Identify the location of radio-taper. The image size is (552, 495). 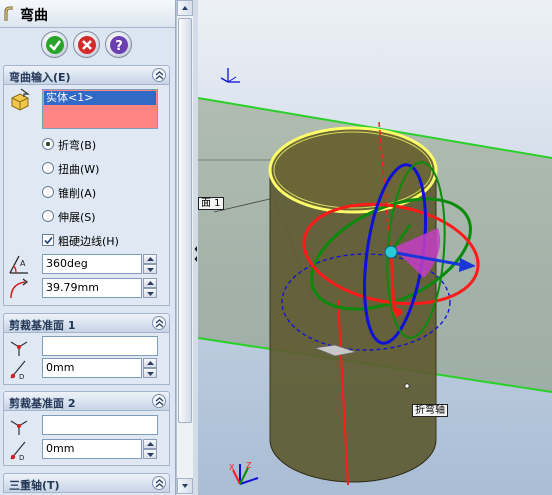
(48, 192).